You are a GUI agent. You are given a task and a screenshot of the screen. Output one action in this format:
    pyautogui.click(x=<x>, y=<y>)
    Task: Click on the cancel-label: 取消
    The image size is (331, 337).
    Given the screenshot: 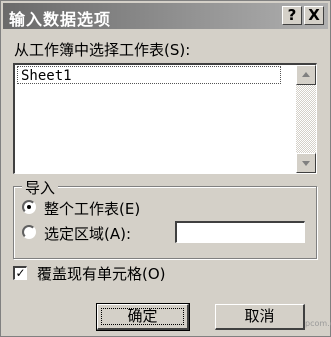 What is the action you would take?
    pyautogui.click(x=259, y=316)
    